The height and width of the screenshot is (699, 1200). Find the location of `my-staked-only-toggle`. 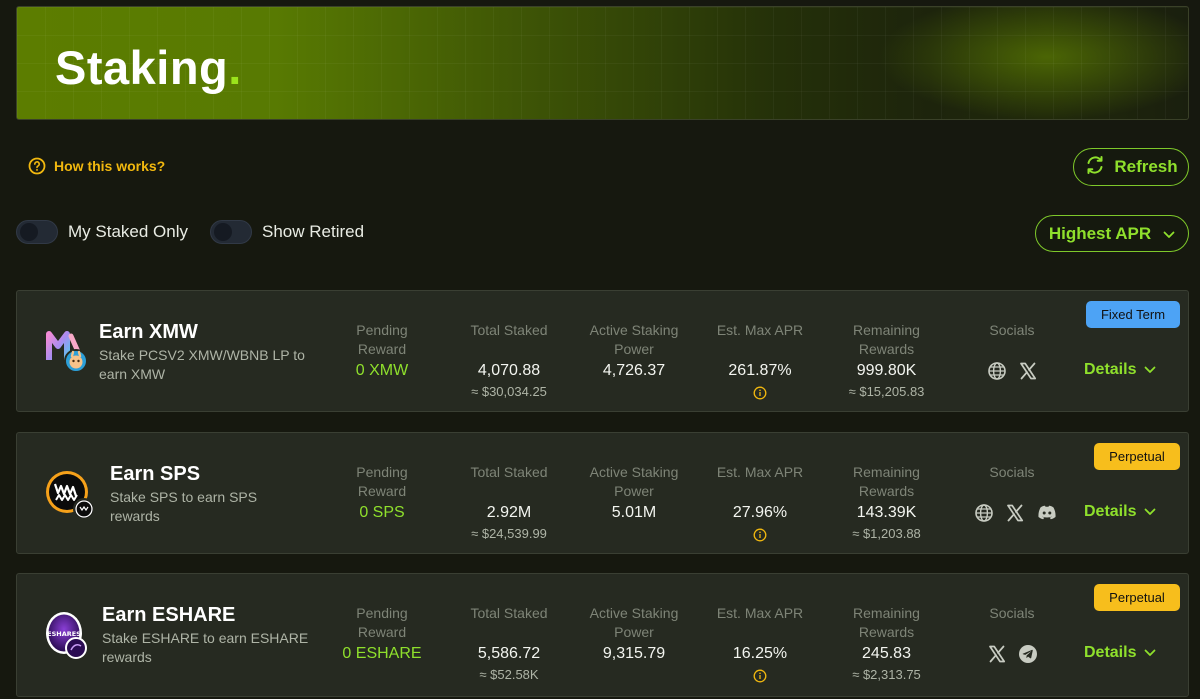

my-staked-only-toggle is located at coordinates (37, 232).